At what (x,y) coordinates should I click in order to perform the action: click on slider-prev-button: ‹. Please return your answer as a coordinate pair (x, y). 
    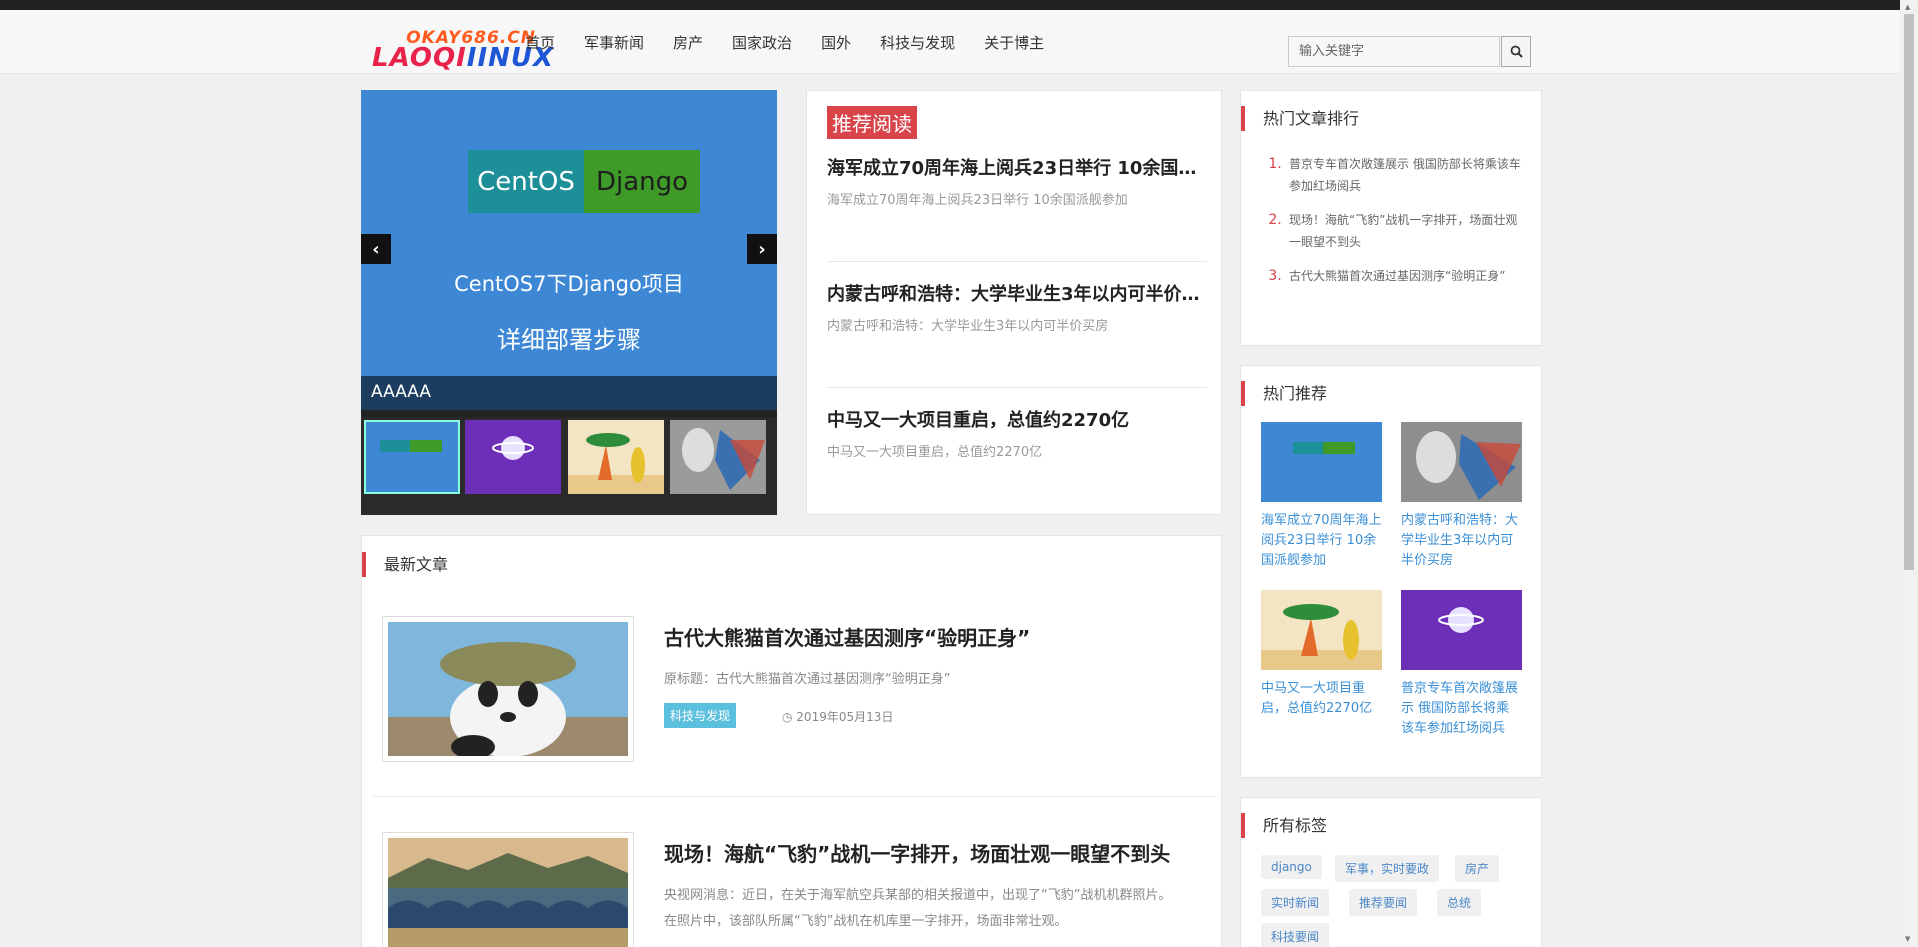
    Looking at the image, I should click on (376, 249).